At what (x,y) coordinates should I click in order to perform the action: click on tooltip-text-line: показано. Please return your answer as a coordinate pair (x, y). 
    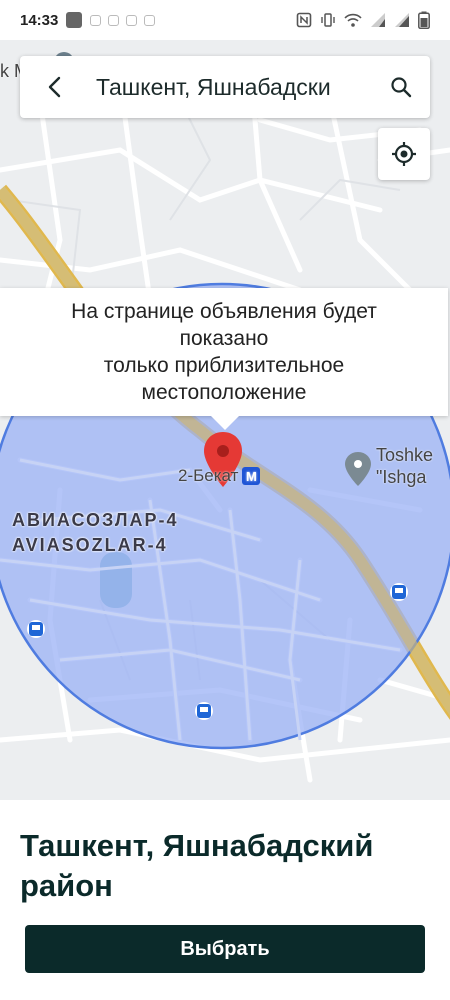
    Looking at the image, I should click on (224, 338).